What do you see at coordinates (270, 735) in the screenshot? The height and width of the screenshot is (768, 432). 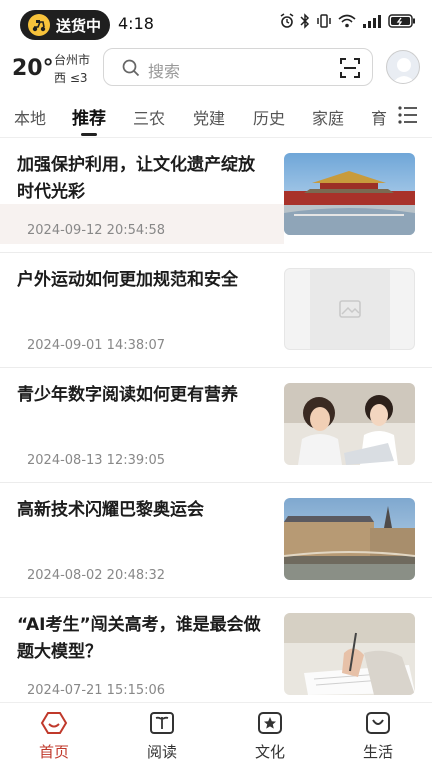 I see `nav-culture: 文化` at bounding box center [270, 735].